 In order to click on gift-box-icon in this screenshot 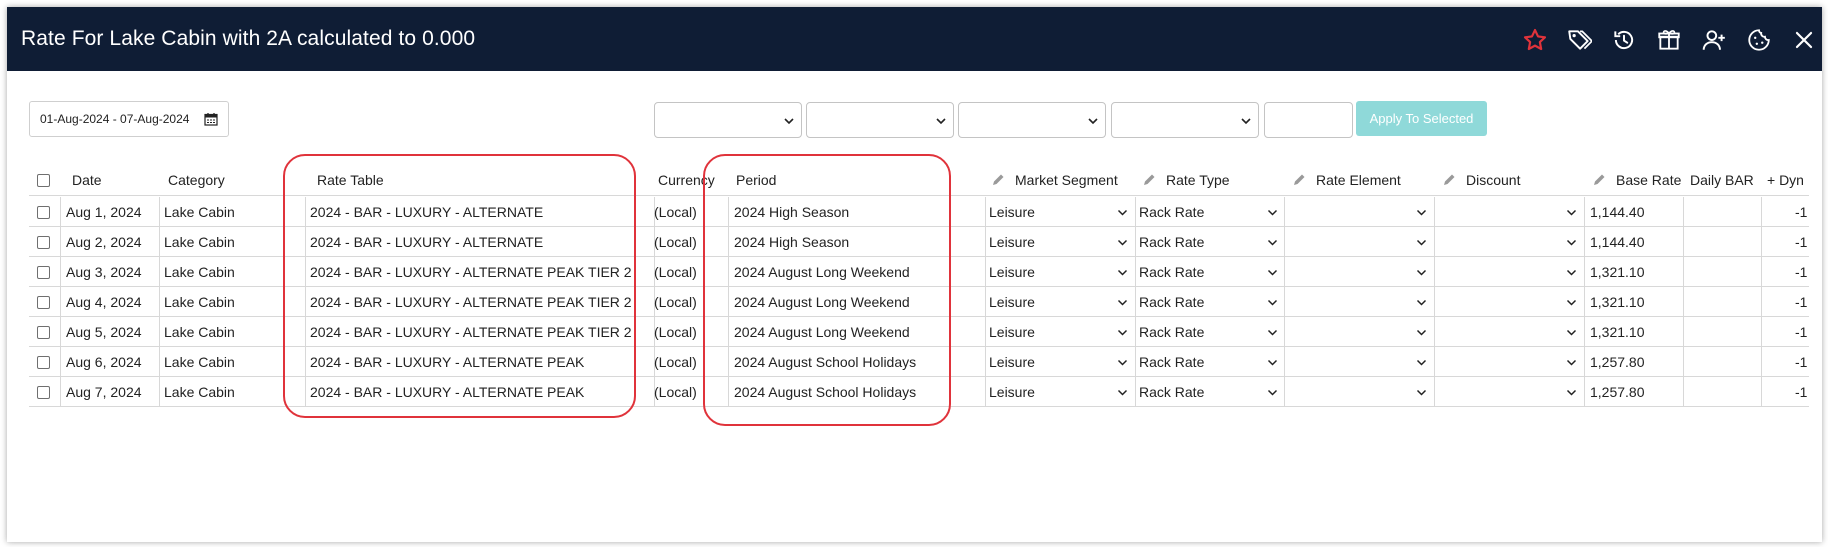, I will do `click(1669, 40)`.